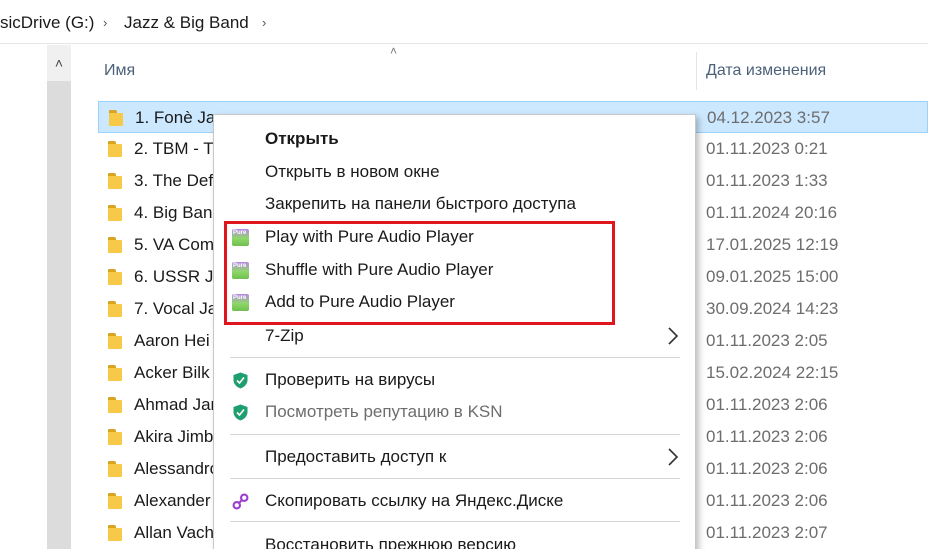 The height and width of the screenshot is (549, 928). I want to click on file-name: Acker Bilk, so click(172, 372).